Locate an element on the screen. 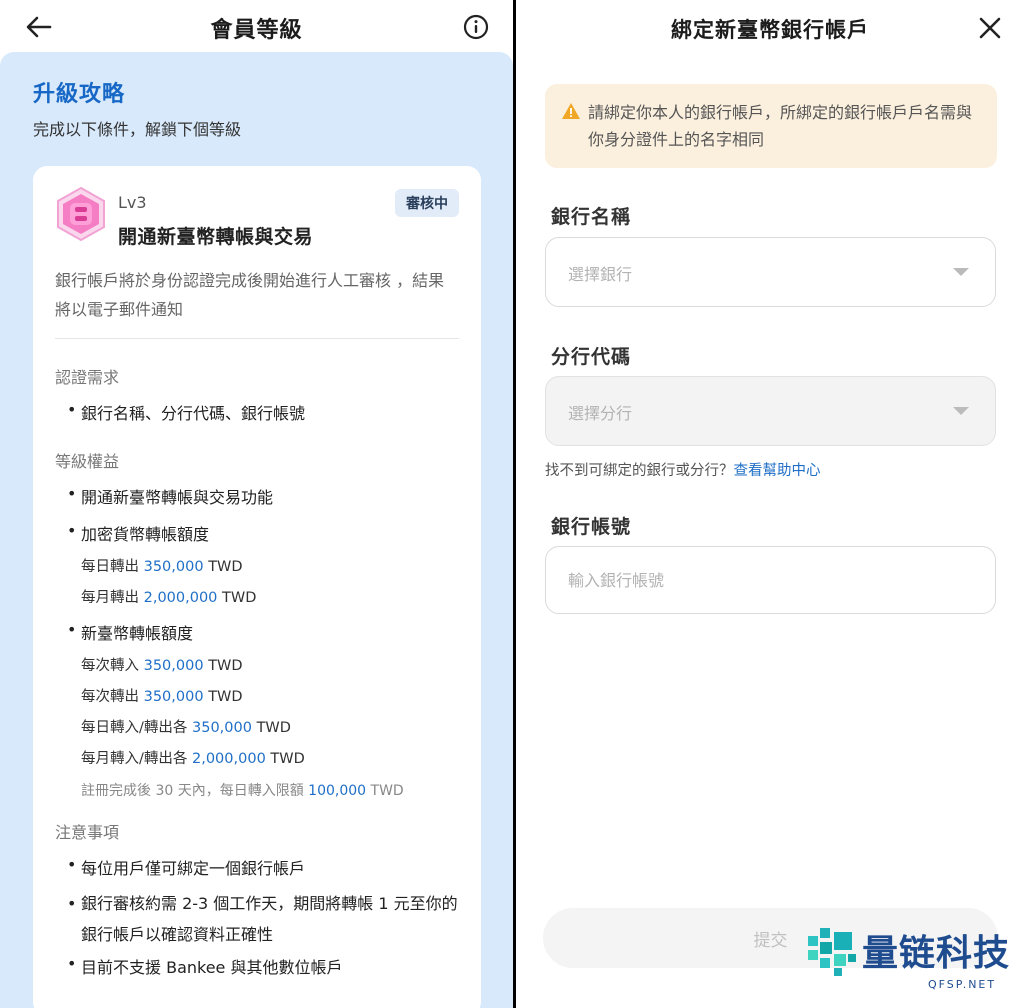 The image size is (1024, 1008). level-label: Lv3 is located at coordinates (132, 202).